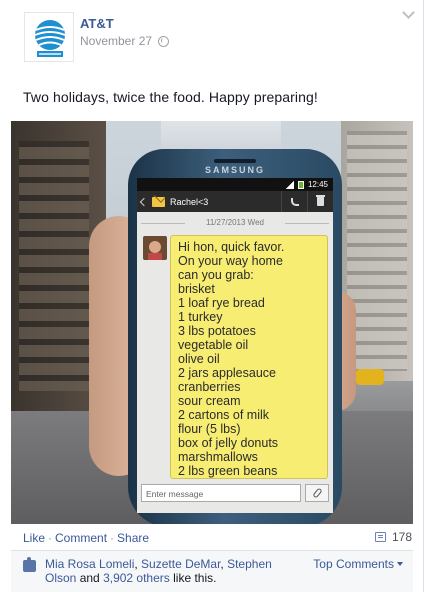 The image size is (424, 592). I want to click on message-line: 1 loaf rye bread, so click(221, 303).